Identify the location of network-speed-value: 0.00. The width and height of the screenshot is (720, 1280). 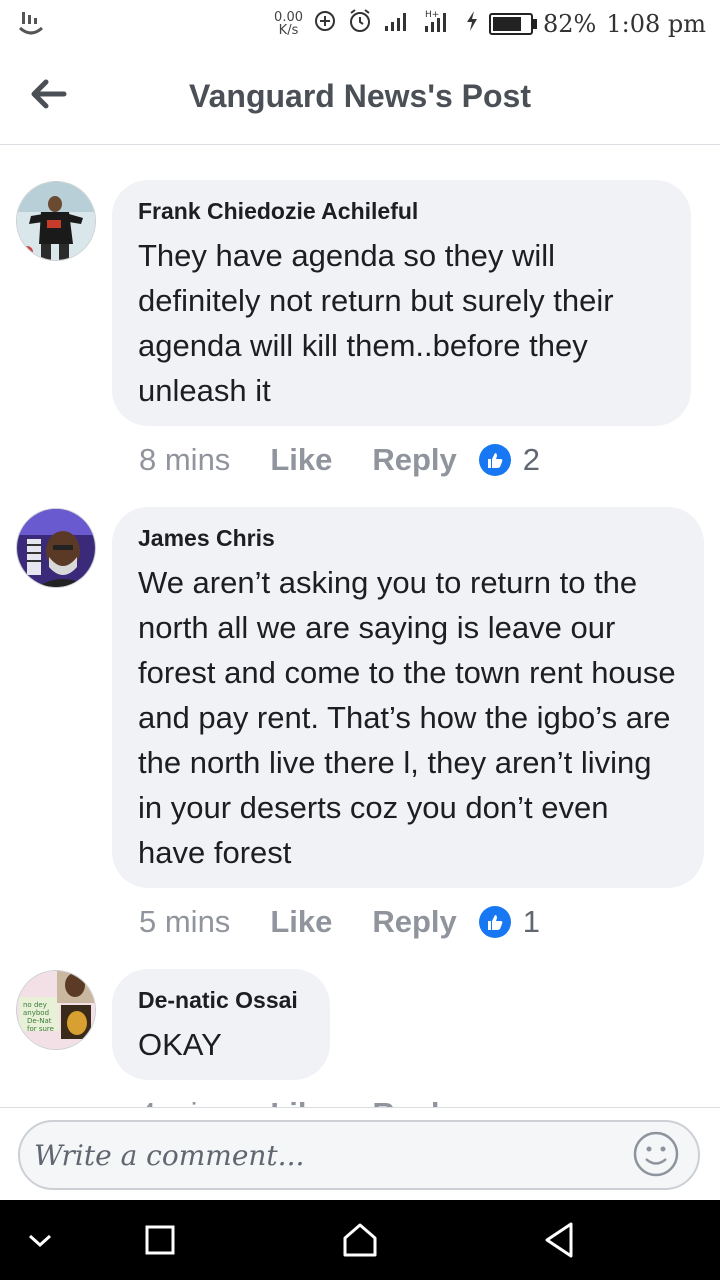
(288, 17).